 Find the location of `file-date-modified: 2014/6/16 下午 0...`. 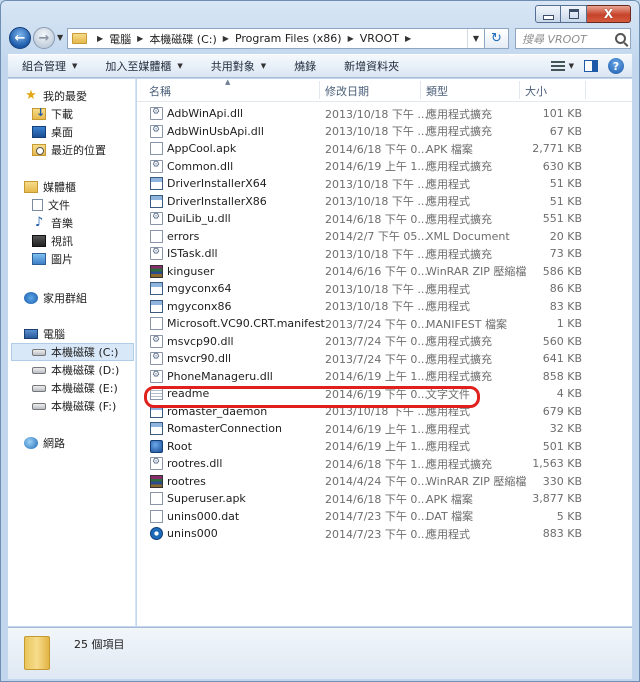

file-date-modified: 2014/6/16 下午 0... is located at coordinates (376, 272).